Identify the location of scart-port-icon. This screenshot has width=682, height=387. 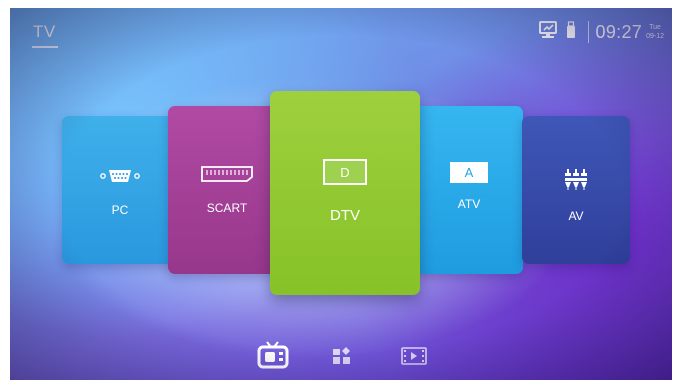
(227, 176).